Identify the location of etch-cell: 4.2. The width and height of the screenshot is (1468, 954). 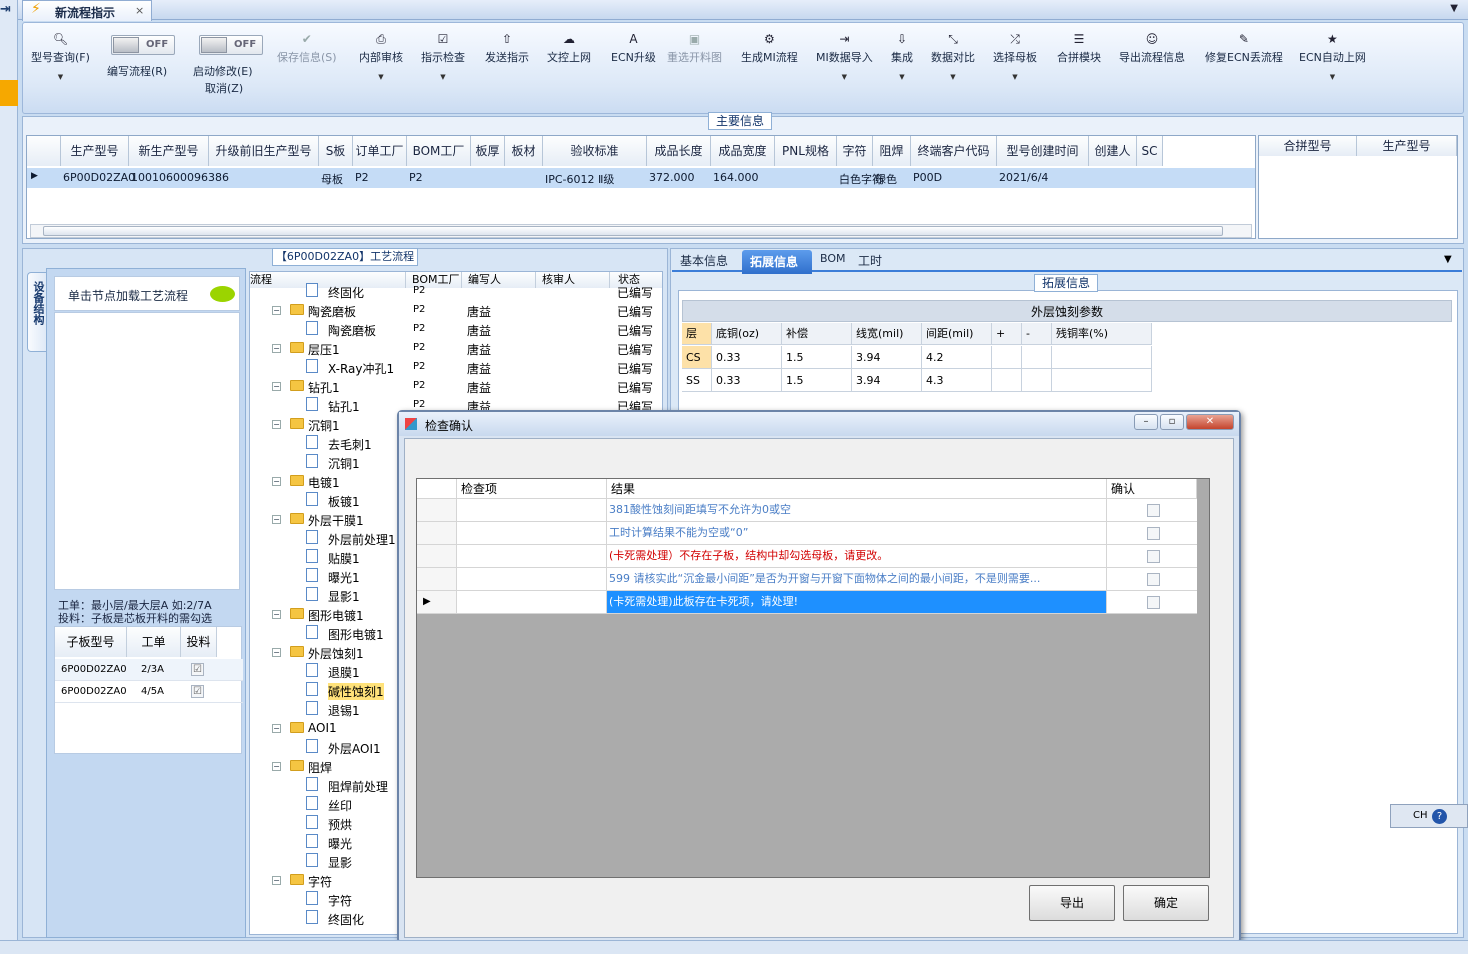
(957, 357).